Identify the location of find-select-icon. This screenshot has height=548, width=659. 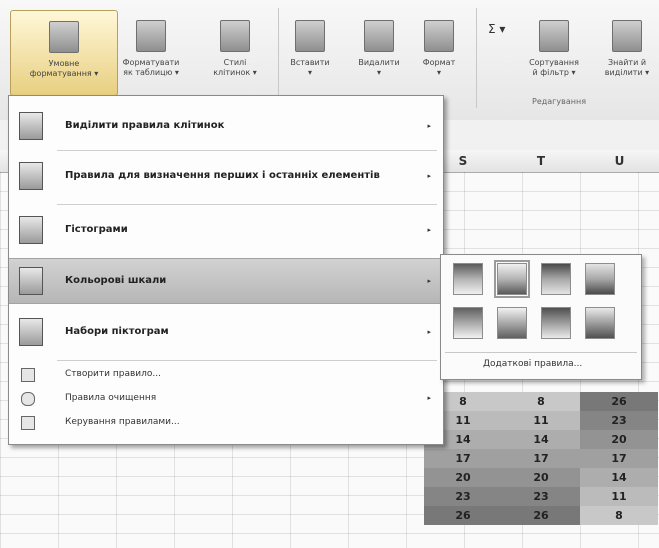
(627, 36).